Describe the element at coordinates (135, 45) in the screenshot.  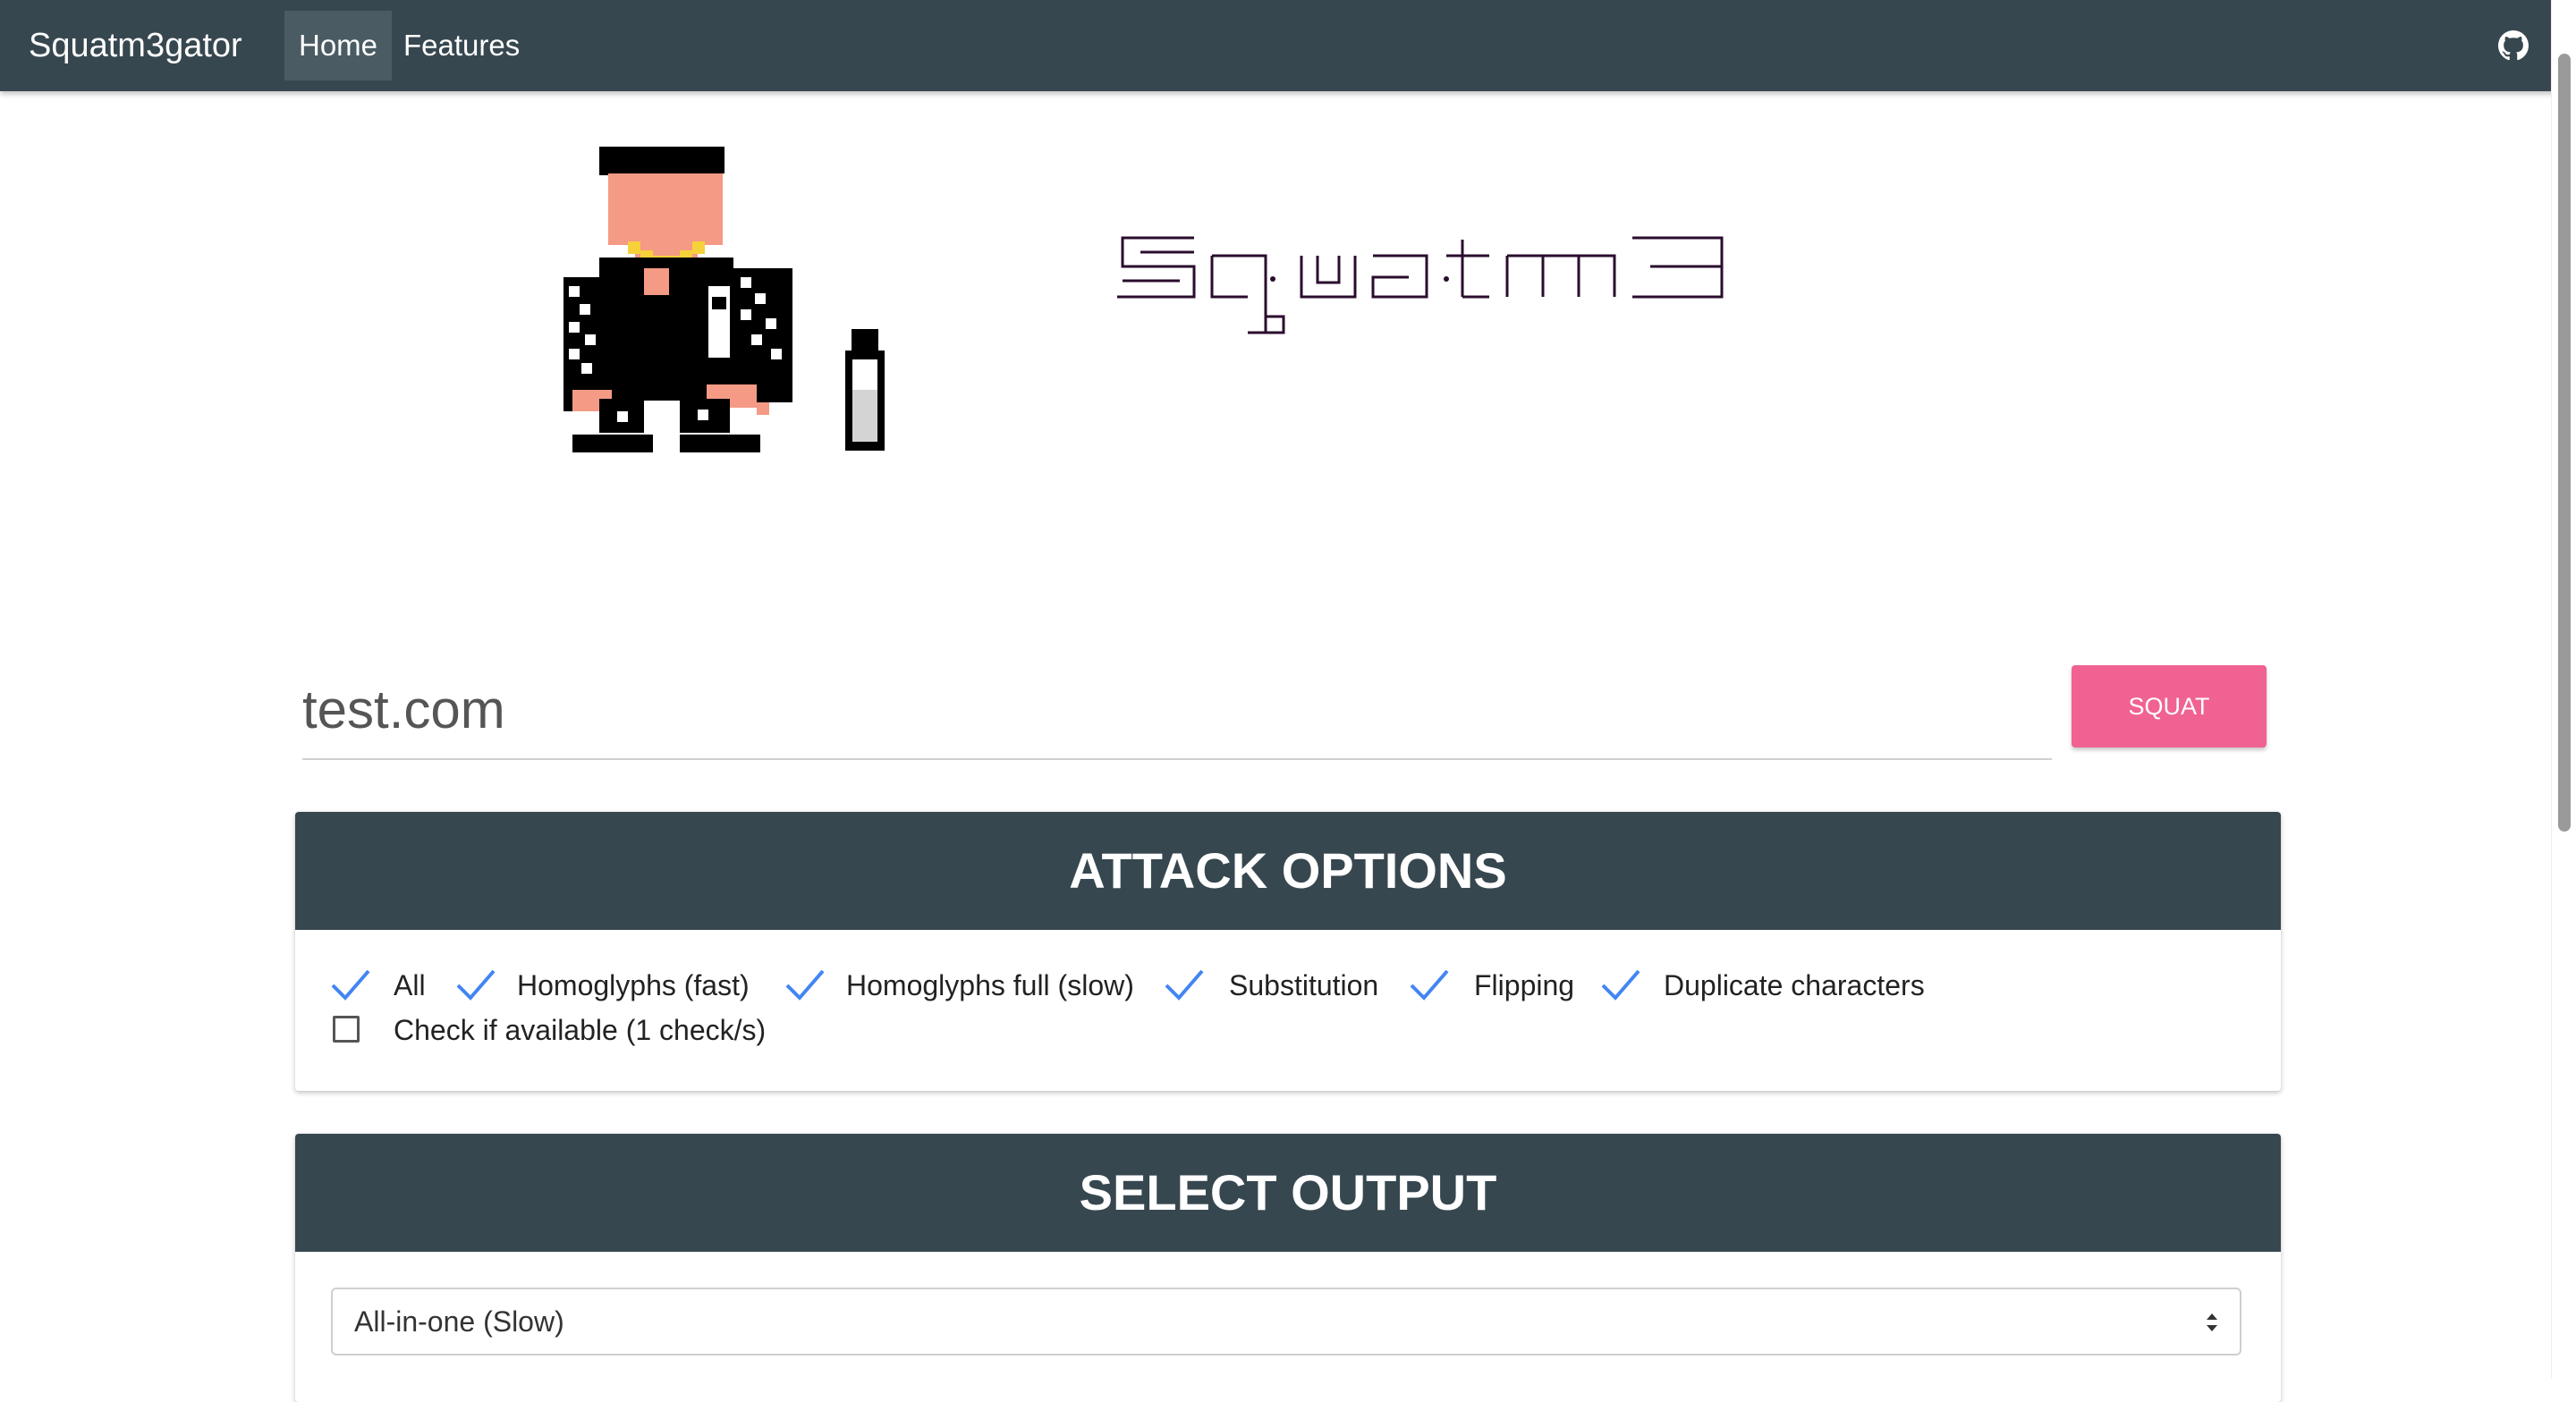
I see `brand-title: Squatm3gator` at that location.